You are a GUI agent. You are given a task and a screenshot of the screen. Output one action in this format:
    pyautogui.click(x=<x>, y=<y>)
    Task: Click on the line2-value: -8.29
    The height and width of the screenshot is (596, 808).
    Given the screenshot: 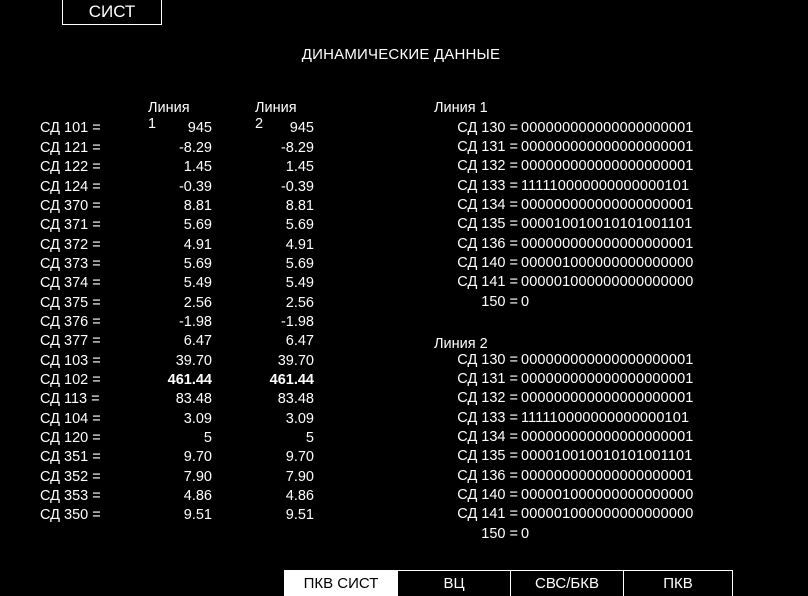 What is the action you would take?
    pyautogui.click(x=297, y=148)
    